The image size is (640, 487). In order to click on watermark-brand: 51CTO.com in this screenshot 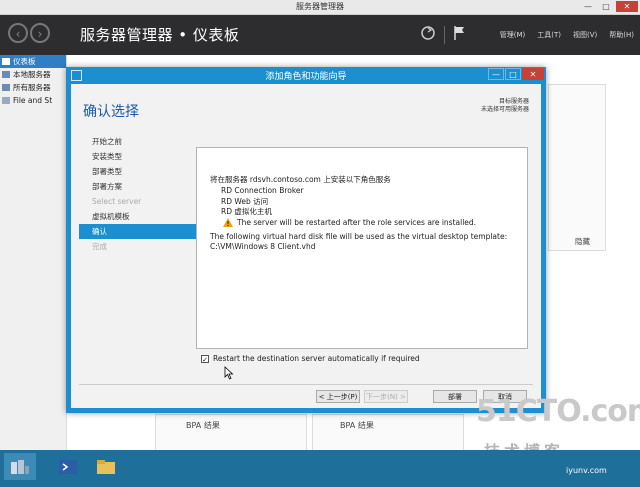, I will do `click(558, 411)`.